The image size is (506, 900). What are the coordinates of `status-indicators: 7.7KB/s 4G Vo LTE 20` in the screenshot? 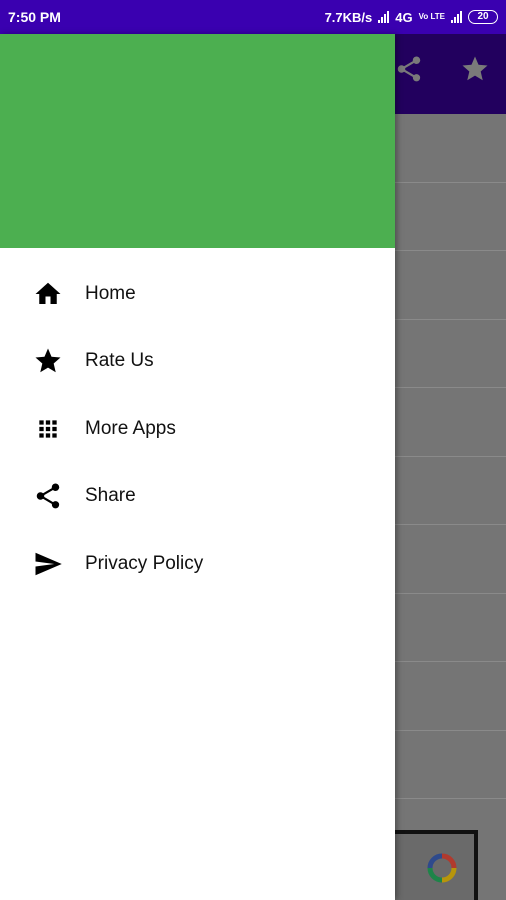 It's located at (411, 17).